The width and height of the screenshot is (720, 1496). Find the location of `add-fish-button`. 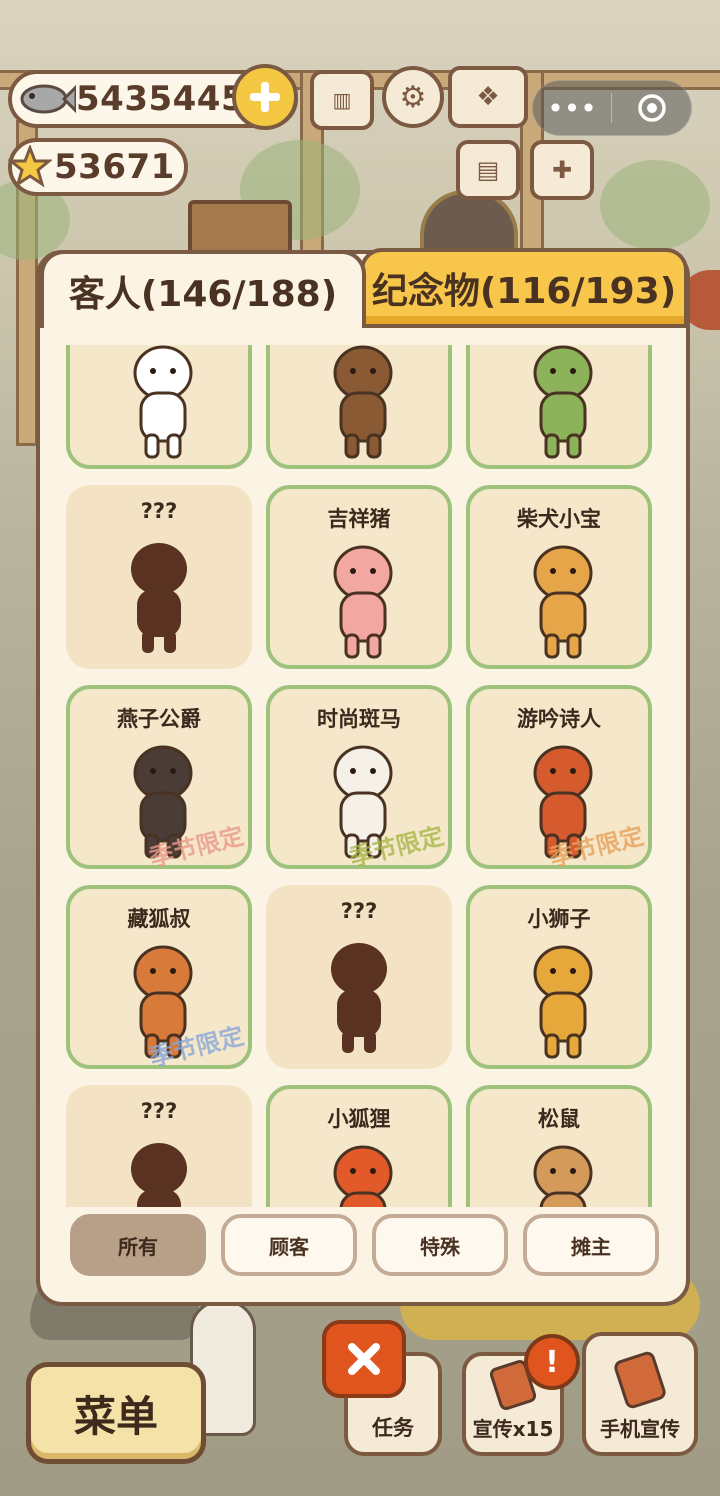

add-fish-button is located at coordinates (265, 97).